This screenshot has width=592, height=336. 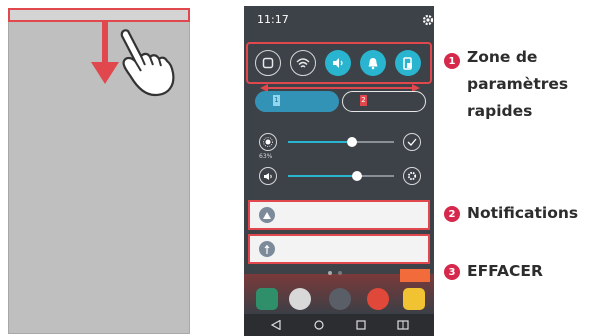 I want to click on rotate-screen-icon, so click(x=408, y=63).